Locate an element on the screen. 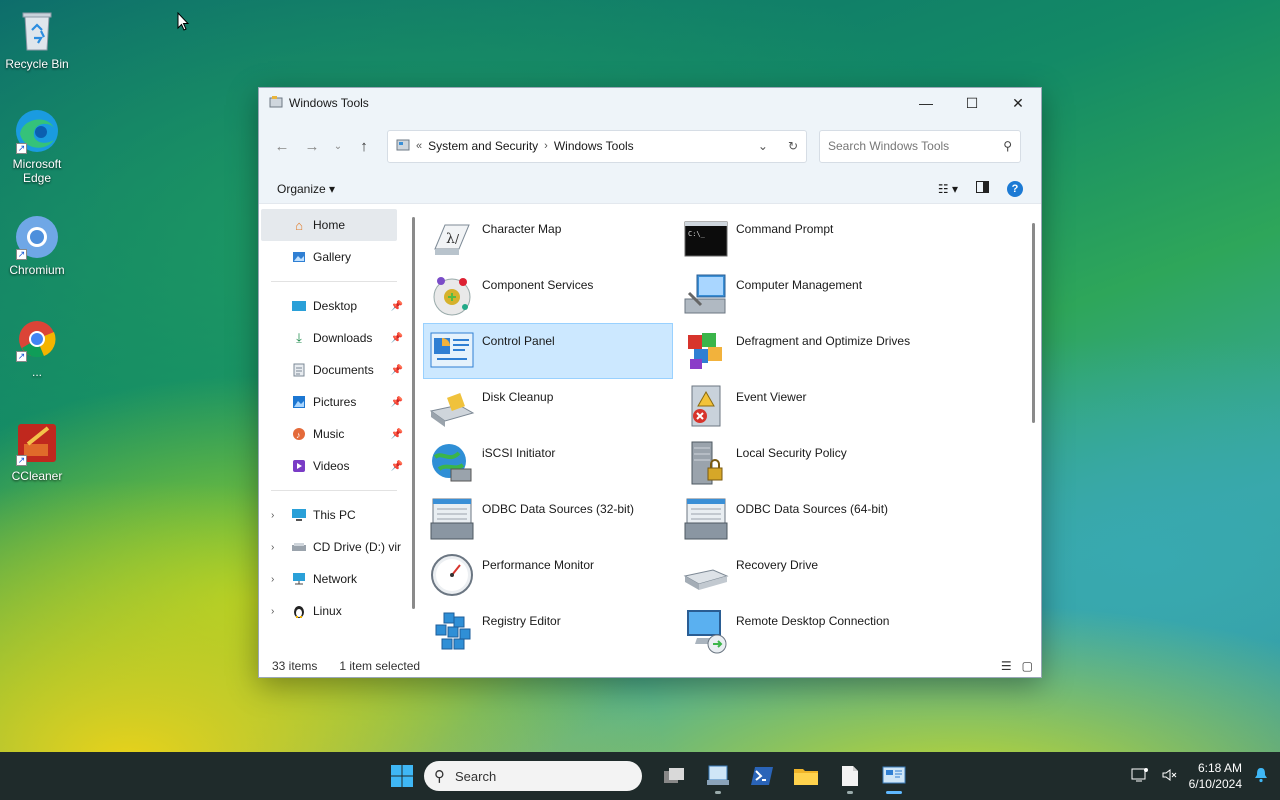 This screenshot has width=1280, height=800. up-button: ↑ is located at coordinates (364, 146).